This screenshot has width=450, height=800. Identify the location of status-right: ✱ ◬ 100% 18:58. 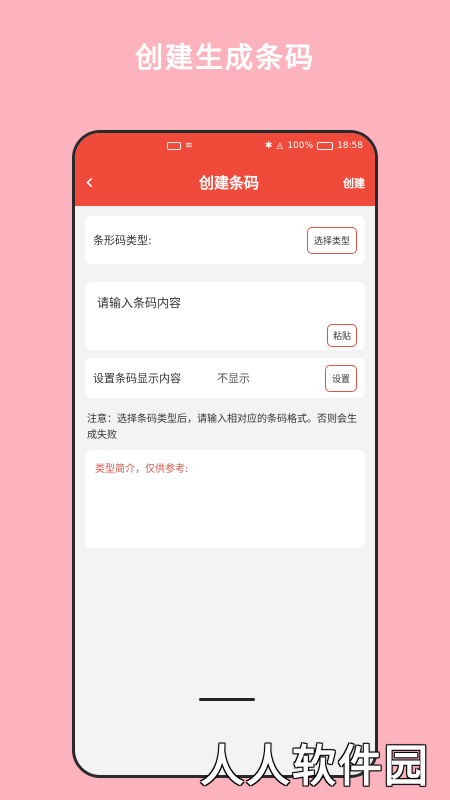
(314, 146).